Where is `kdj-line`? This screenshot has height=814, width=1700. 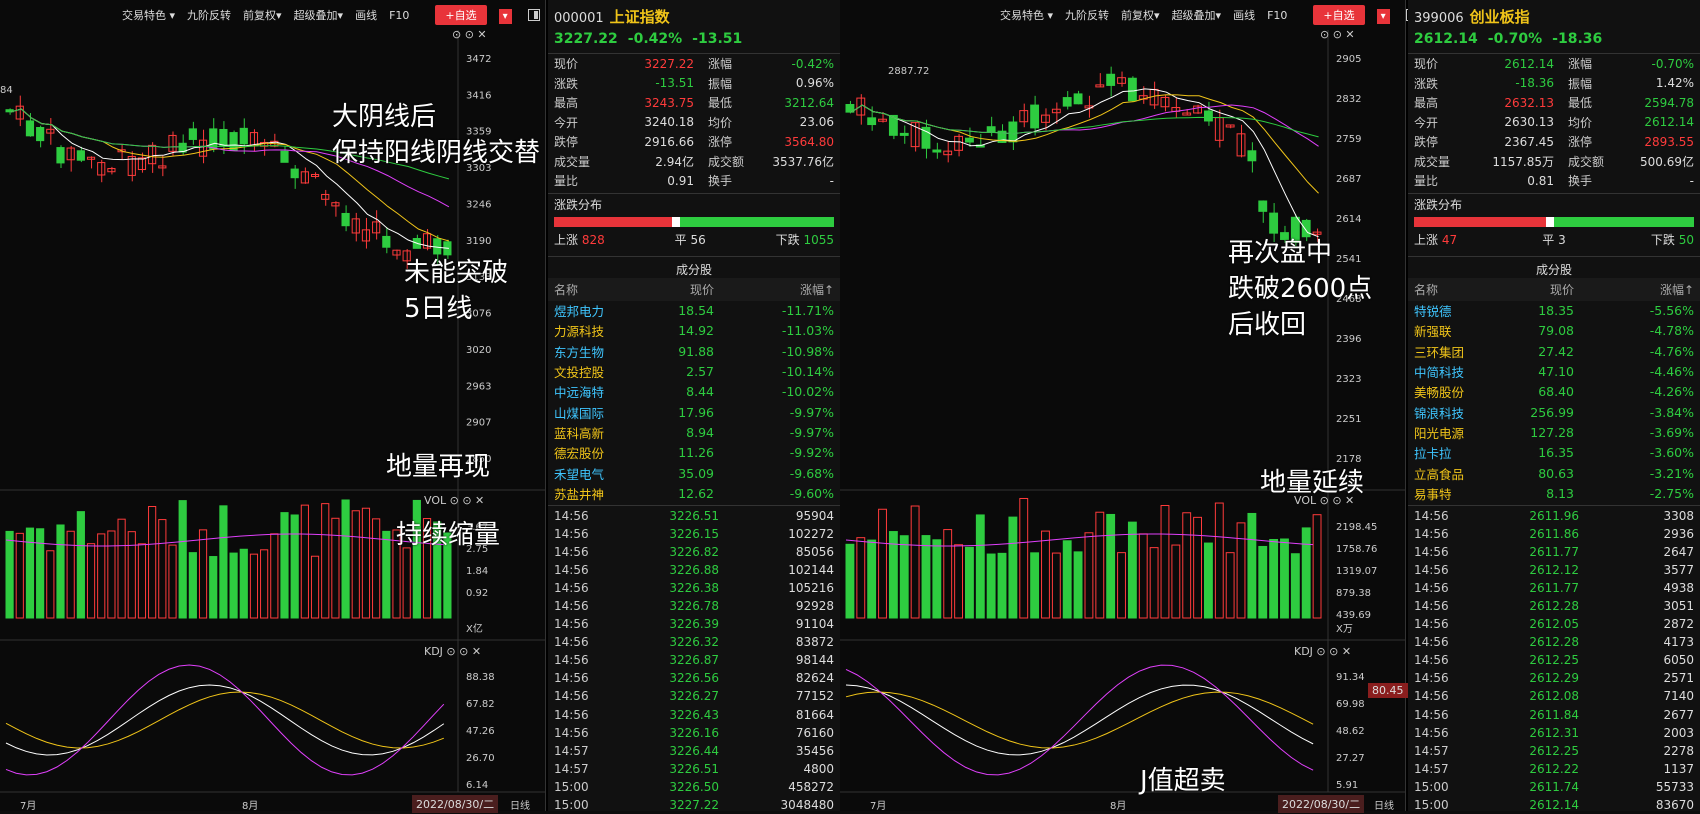
kdj-line is located at coordinates (225, 720).